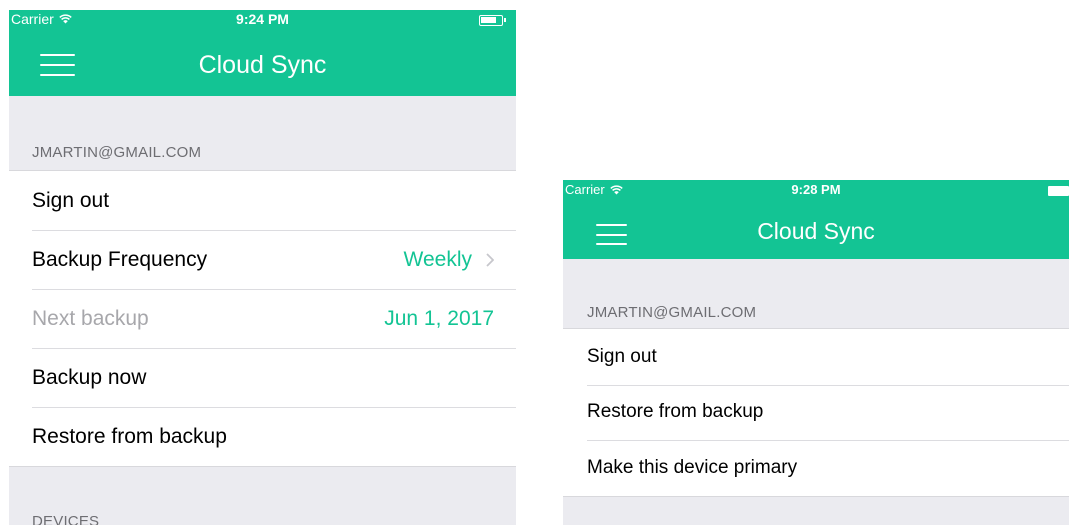  Describe the element at coordinates (120, 259) in the screenshot. I see `row-label: Backup Frequency` at that location.